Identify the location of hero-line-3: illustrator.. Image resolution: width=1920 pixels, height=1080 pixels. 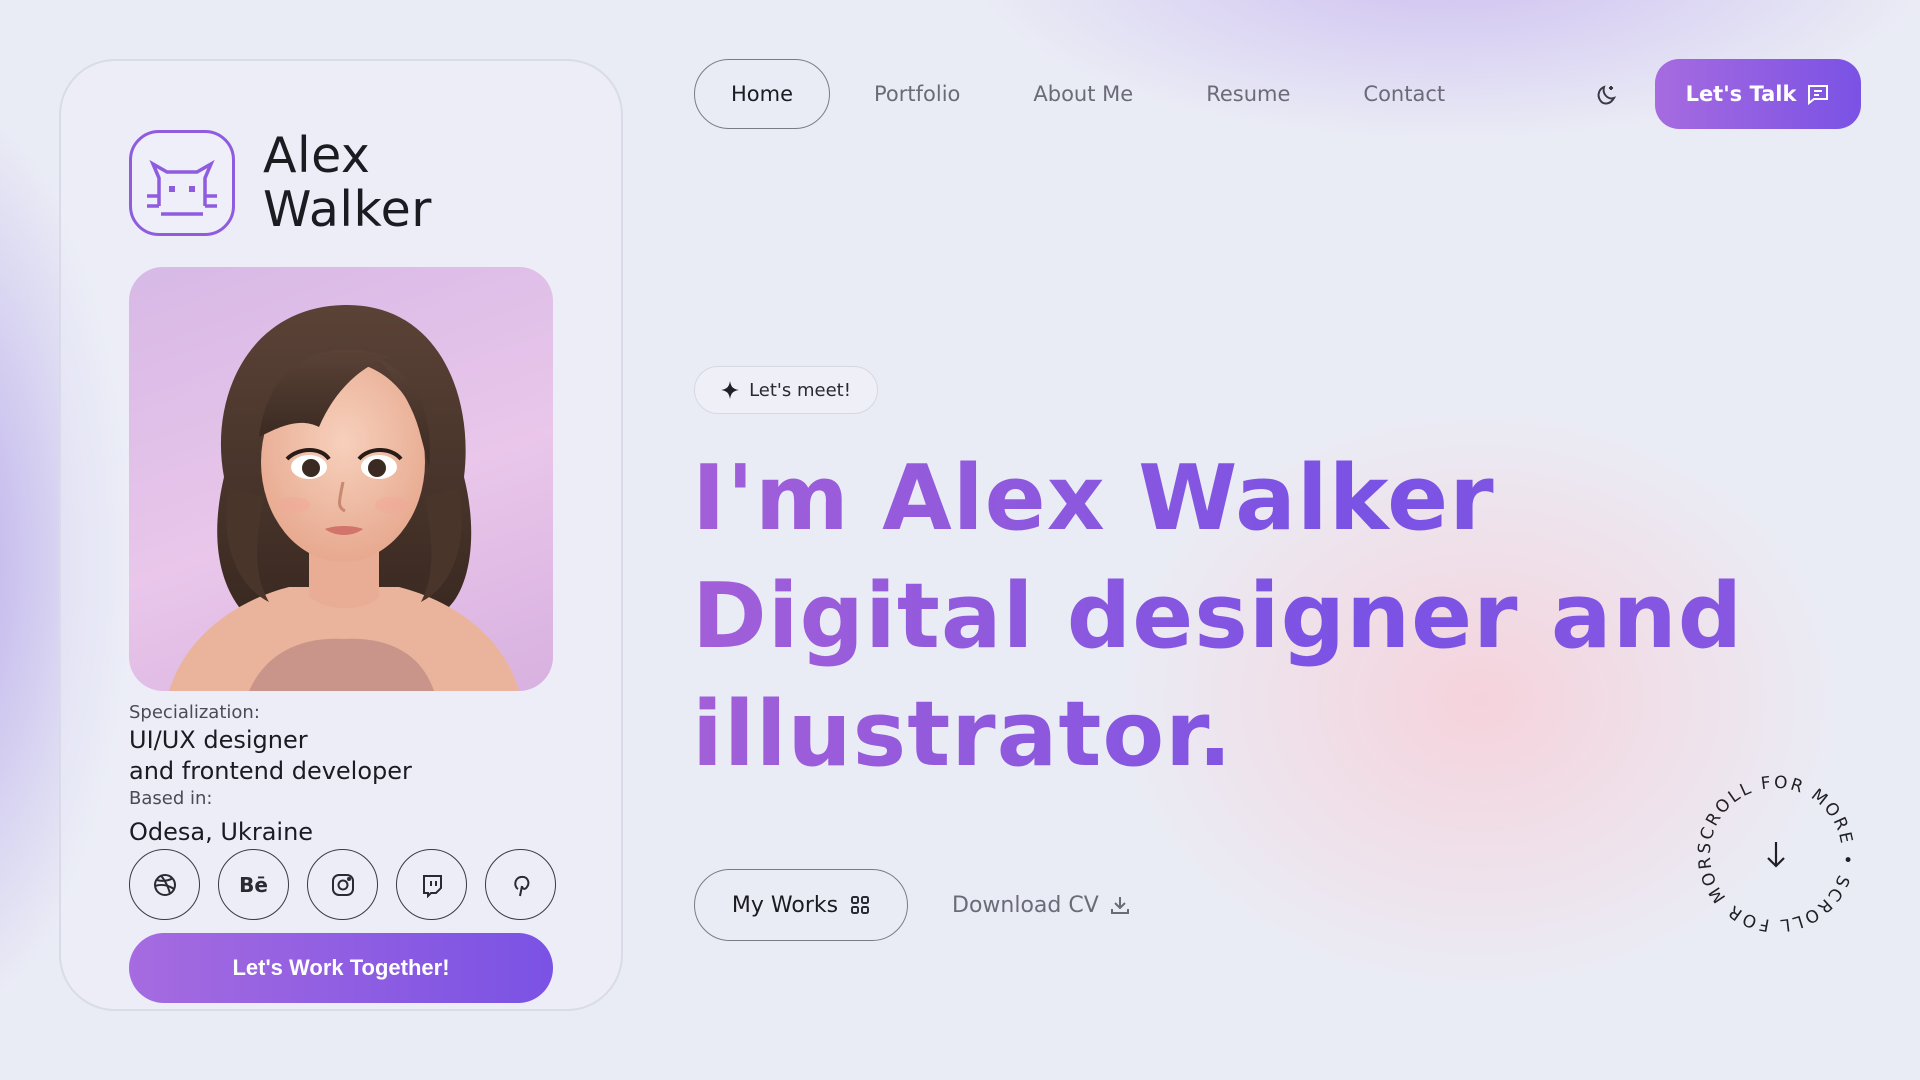
(962, 734).